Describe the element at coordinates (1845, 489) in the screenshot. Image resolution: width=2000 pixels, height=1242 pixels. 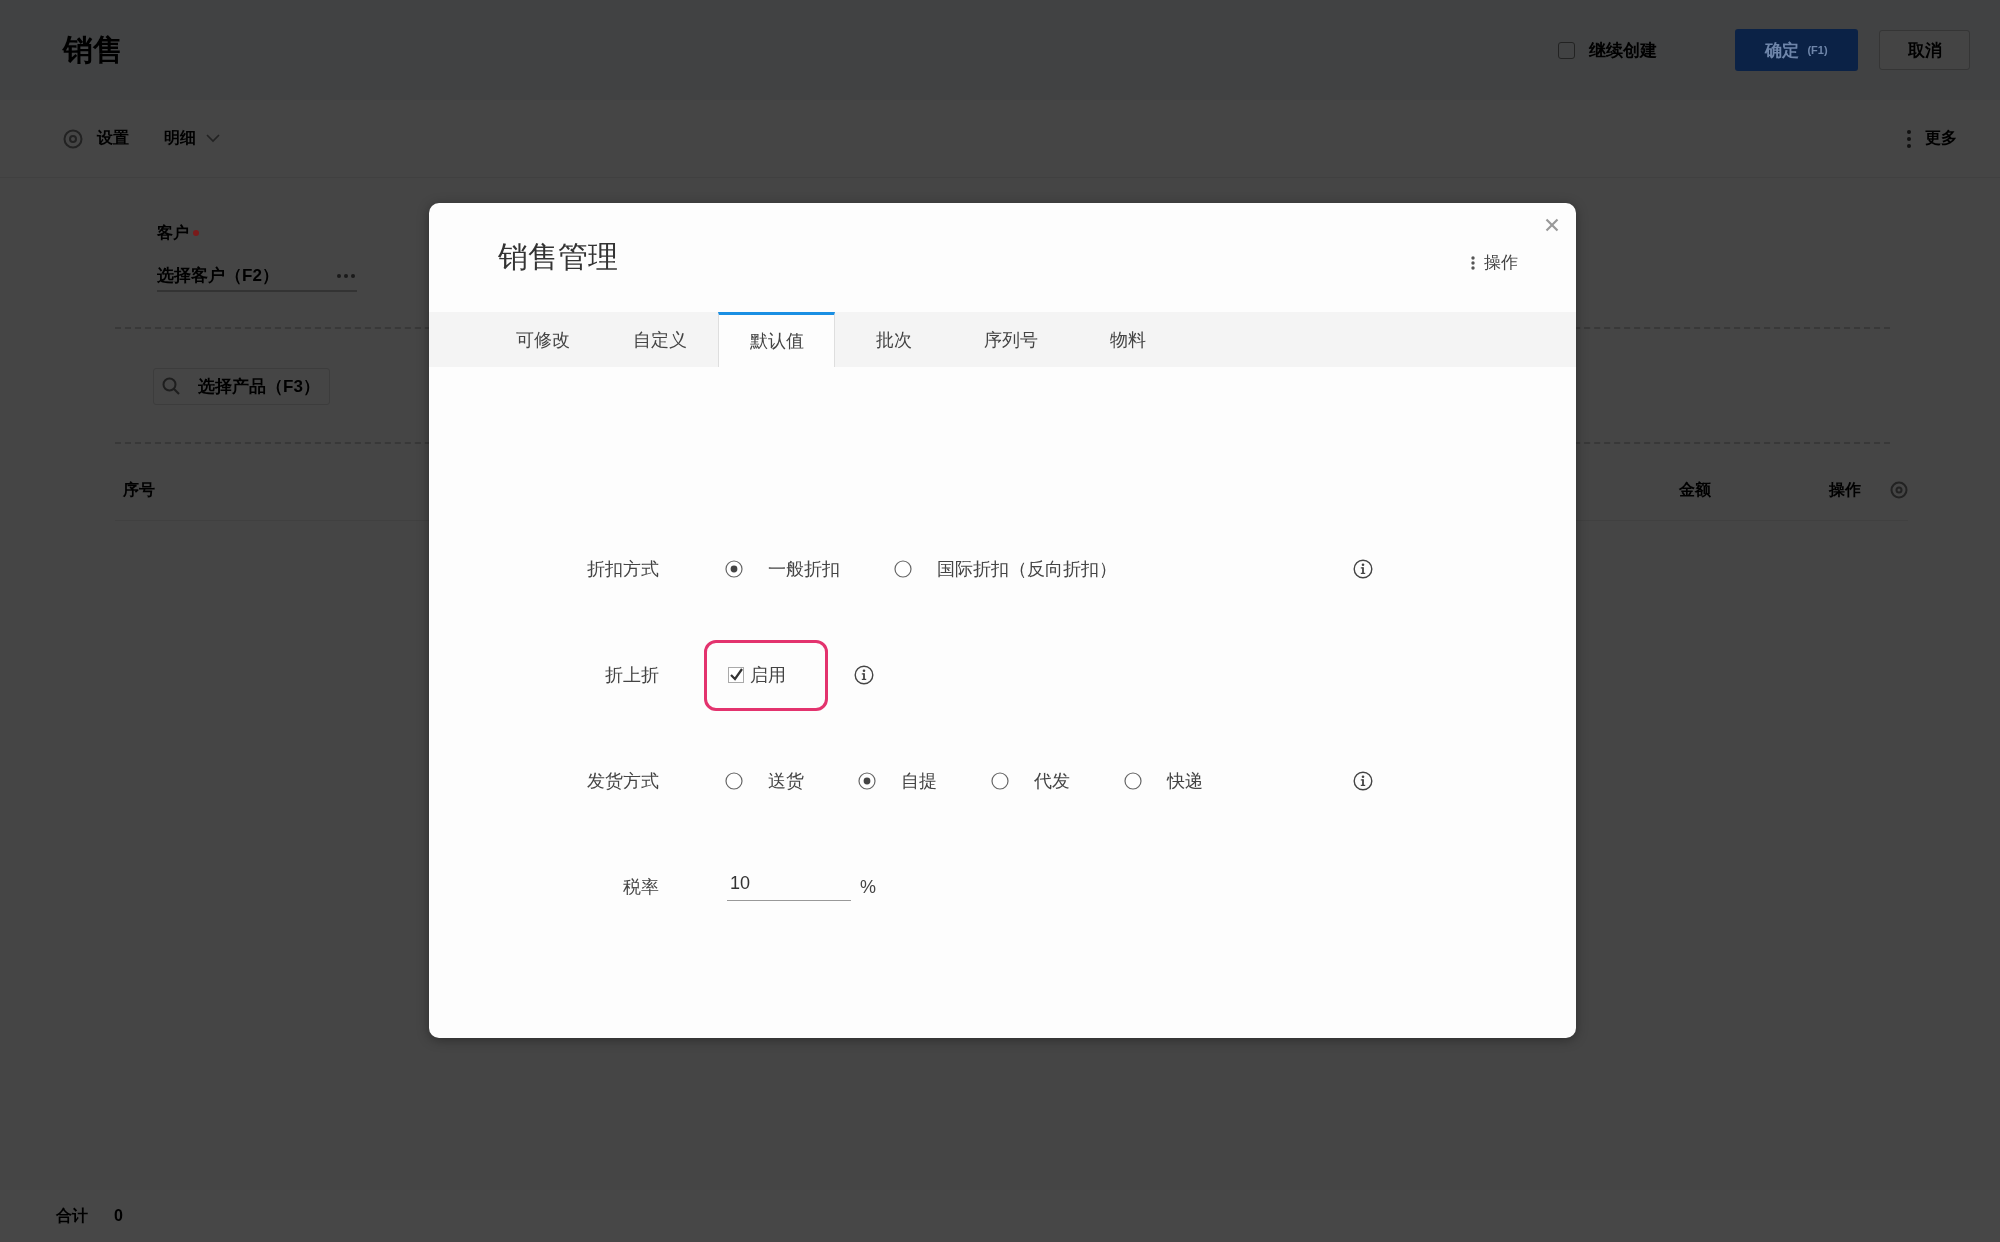
I see `column-header: 操作` at that location.